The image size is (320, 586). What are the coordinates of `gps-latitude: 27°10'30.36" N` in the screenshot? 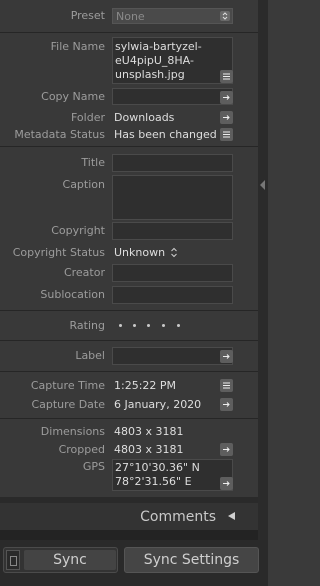 It's located at (157, 467).